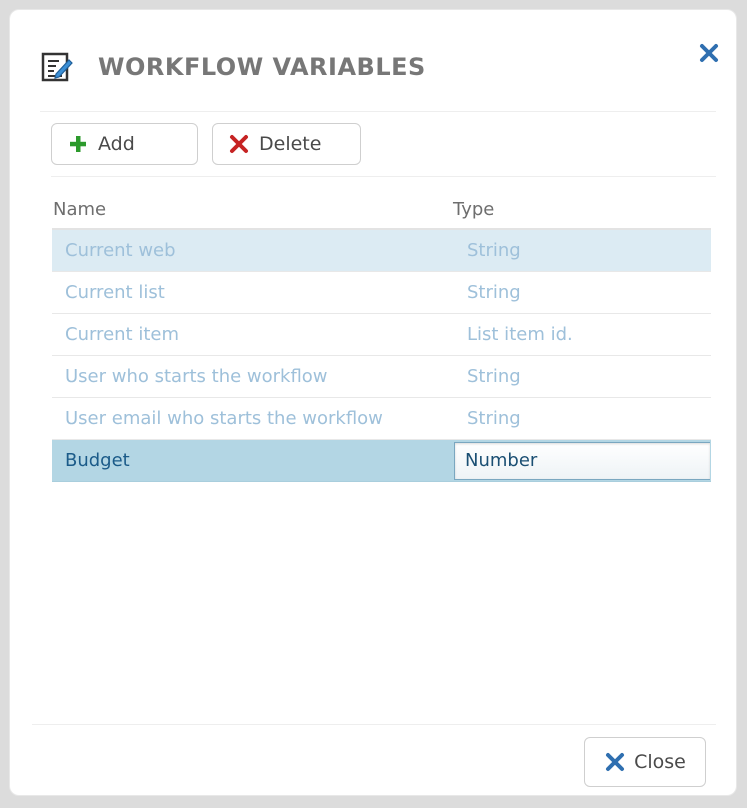  Describe the element at coordinates (78, 144) in the screenshot. I see `plus-icon` at that location.